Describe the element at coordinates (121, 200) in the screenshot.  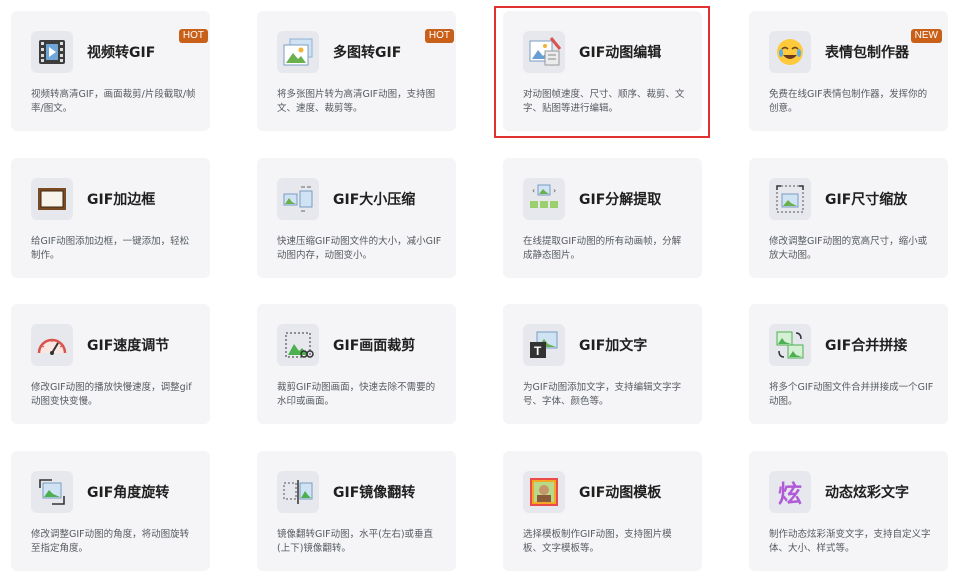
I see `tool-title: GIF加边框` at that location.